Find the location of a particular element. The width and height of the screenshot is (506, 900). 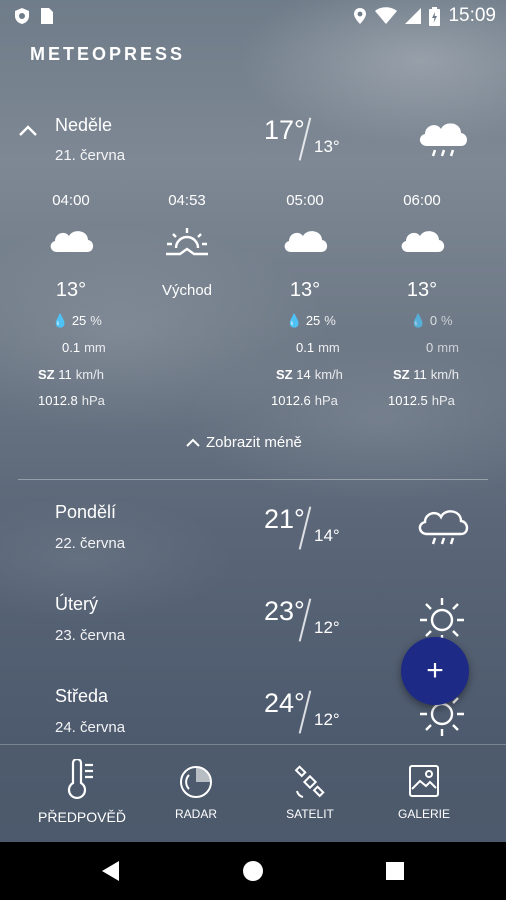

status-bar: 15:09 is located at coordinates (253, 16).